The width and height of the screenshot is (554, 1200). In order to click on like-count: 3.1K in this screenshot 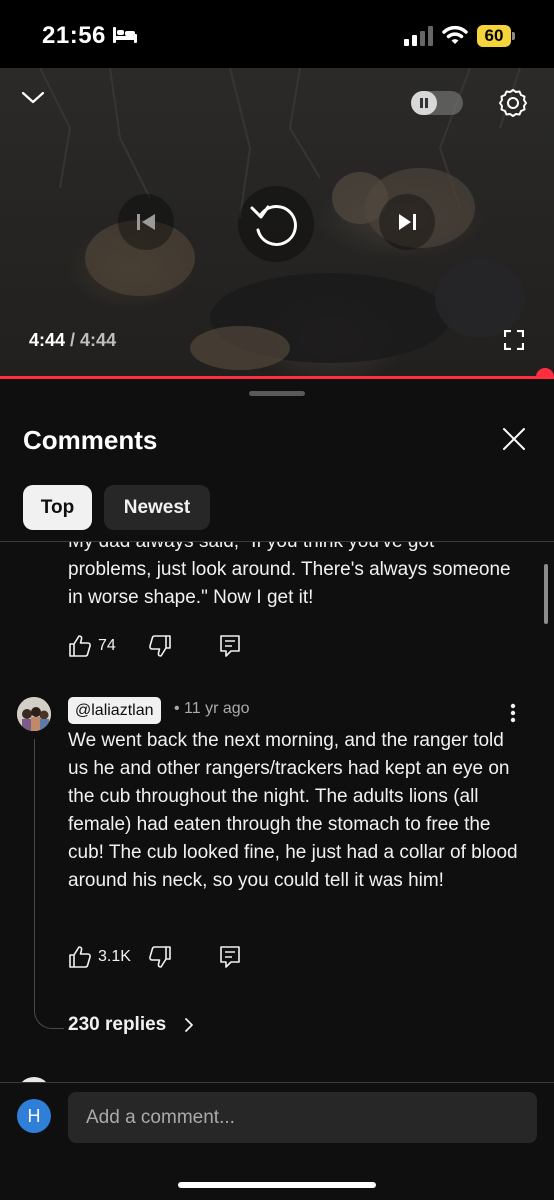, I will do `click(114, 956)`.